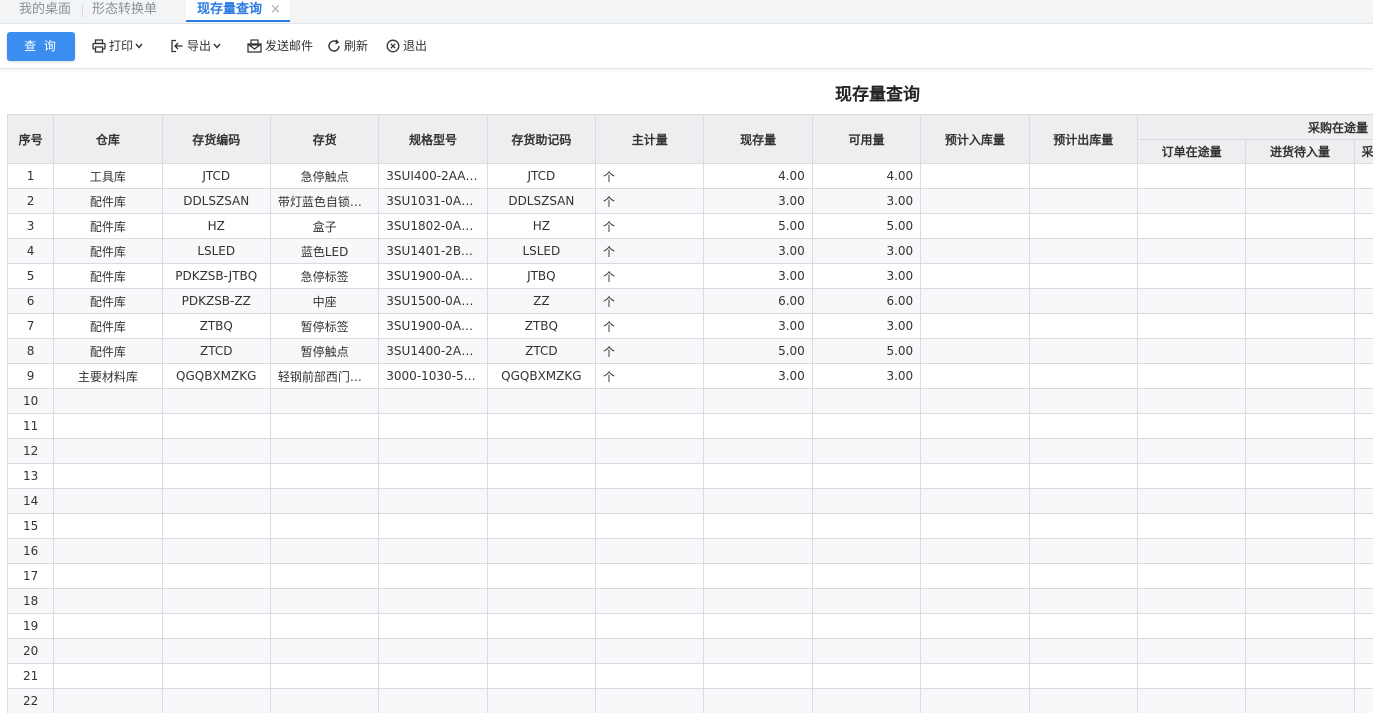  I want to click on cell-available: 6.00, so click(866, 301).